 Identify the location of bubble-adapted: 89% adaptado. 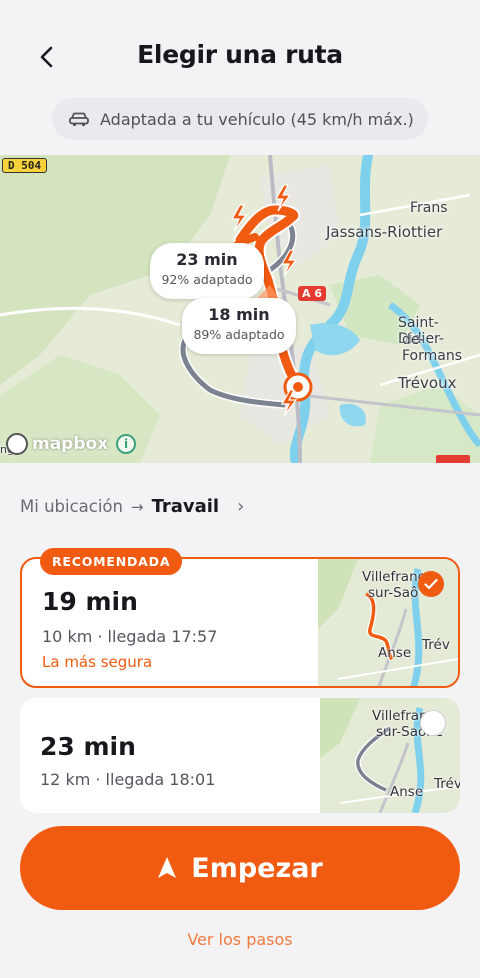
(239, 334).